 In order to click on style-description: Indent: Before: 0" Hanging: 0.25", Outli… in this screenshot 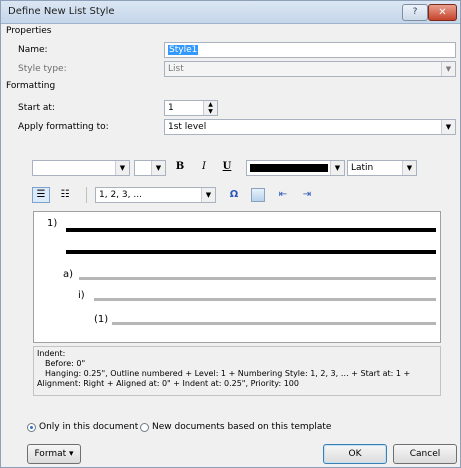, I will do `click(237, 371)`.